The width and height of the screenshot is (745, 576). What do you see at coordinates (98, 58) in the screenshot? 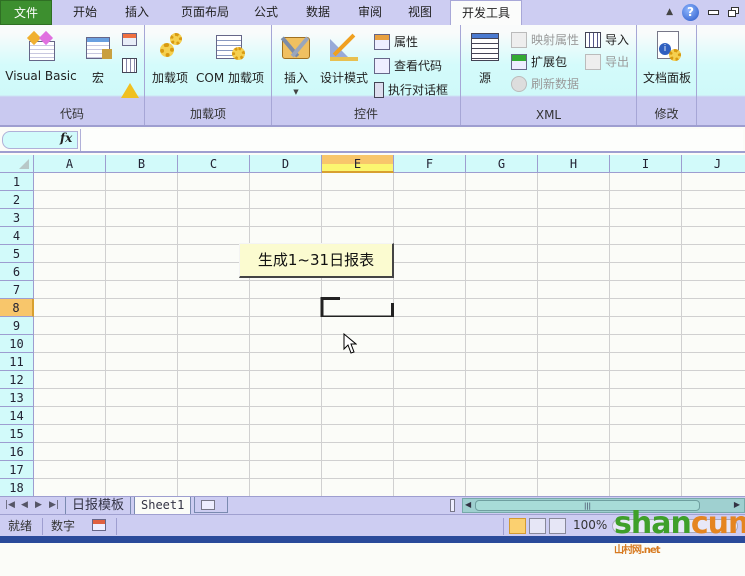
I see `macros-button: 宏` at bounding box center [98, 58].